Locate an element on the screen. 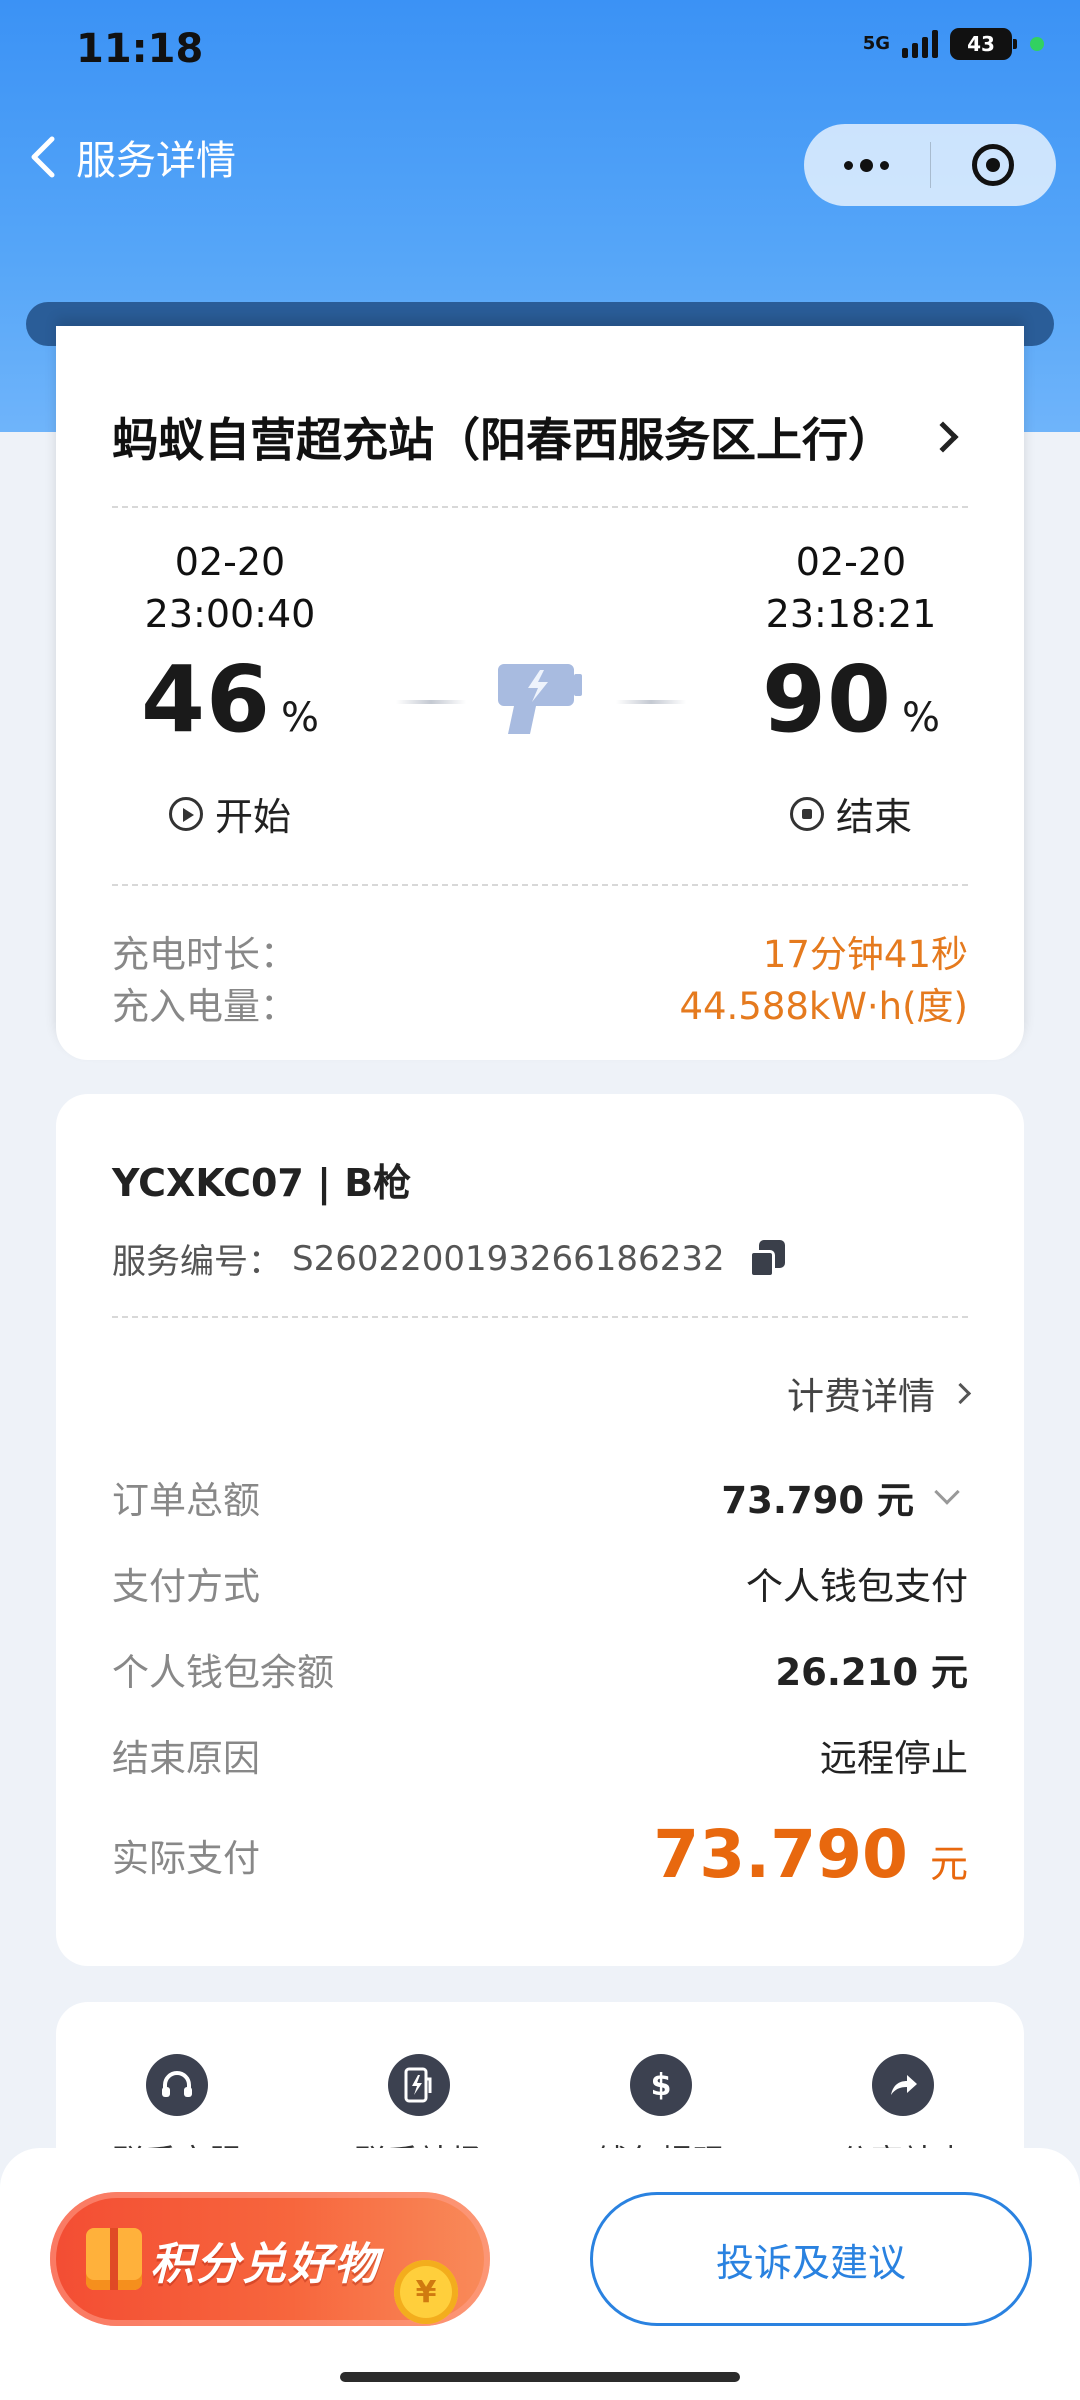 The height and width of the screenshot is (2400, 1080). complaint-button: 投诉及建议 is located at coordinates (811, 2259).